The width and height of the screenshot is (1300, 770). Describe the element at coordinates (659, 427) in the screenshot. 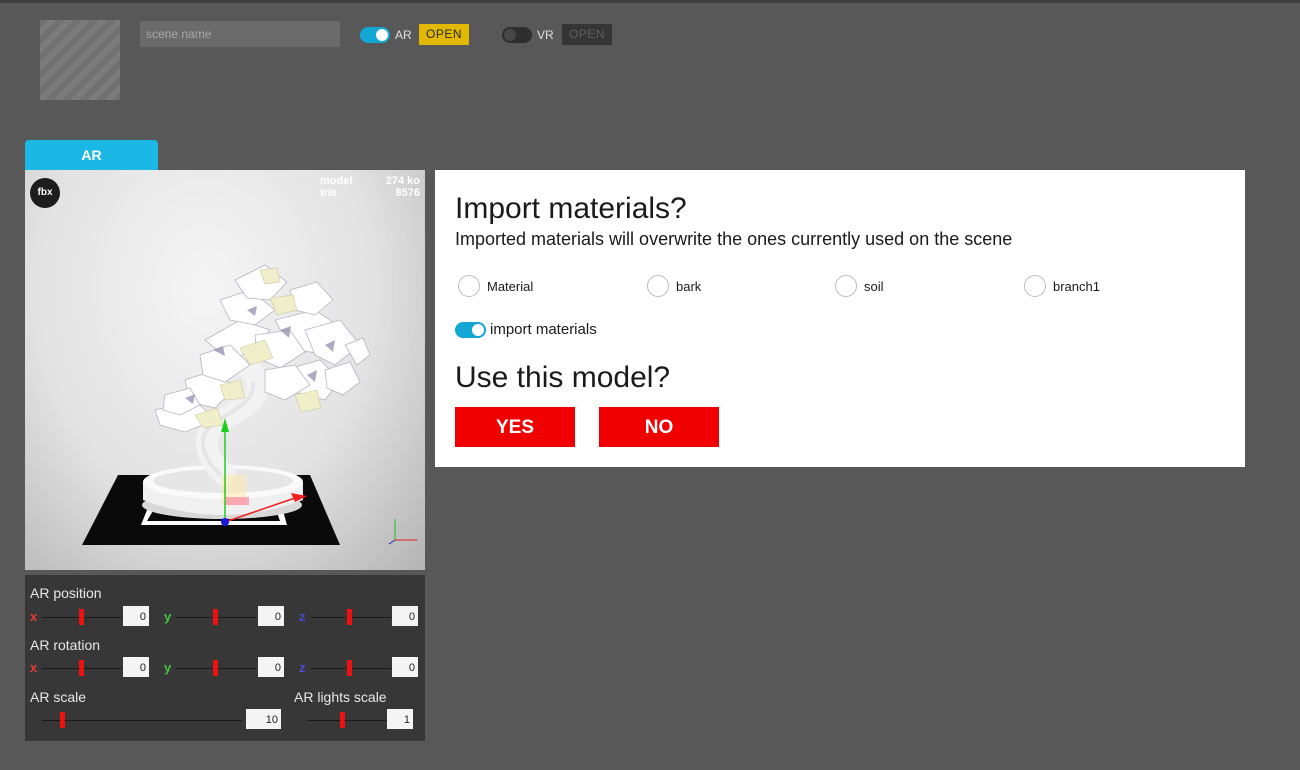

I see `no-button: NO` at that location.